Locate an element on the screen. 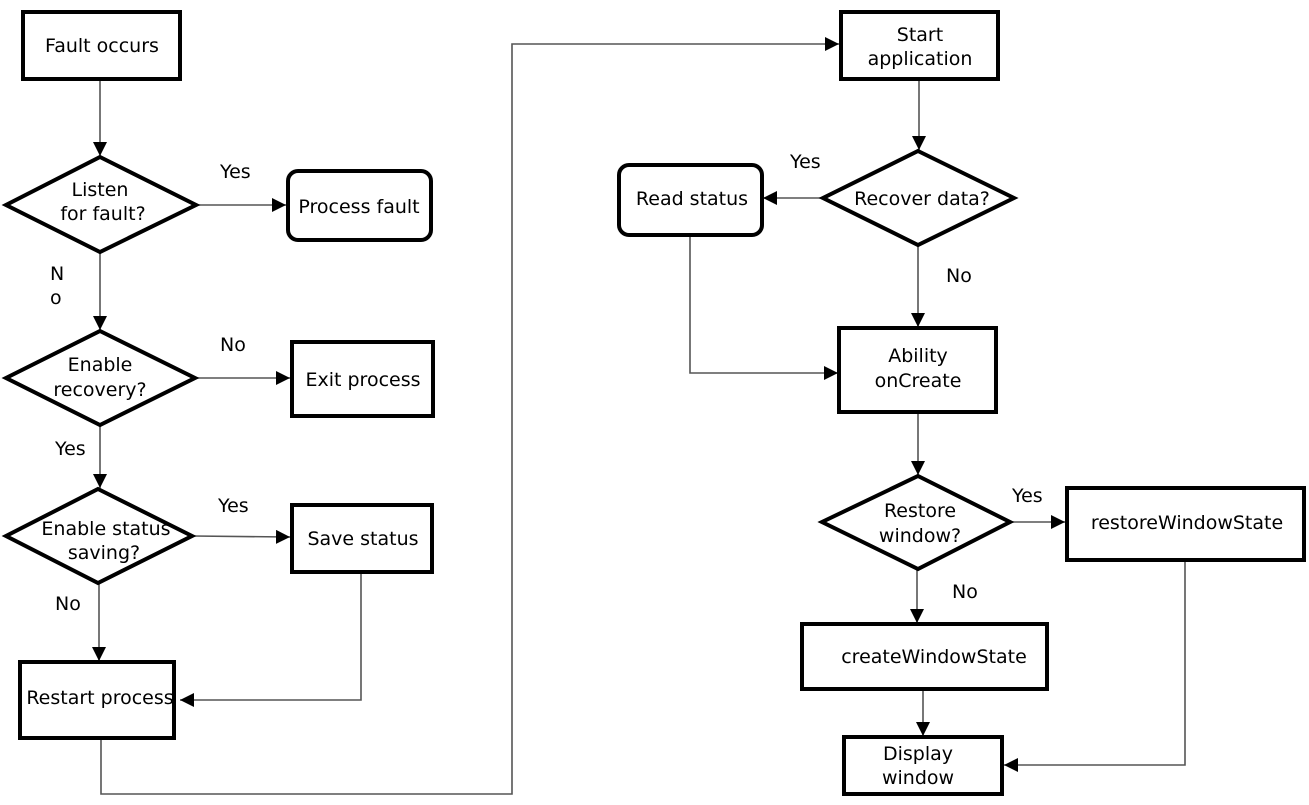 The height and width of the screenshot is (805, 1309). label-recover-no: No is located at coordinates (959, 276).